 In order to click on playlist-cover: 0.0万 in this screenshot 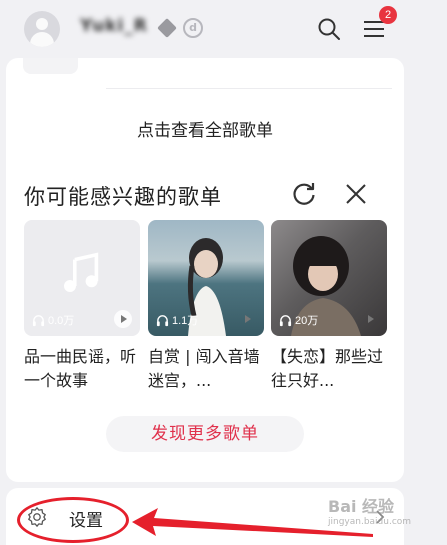, I will do `click(82, 278)`.